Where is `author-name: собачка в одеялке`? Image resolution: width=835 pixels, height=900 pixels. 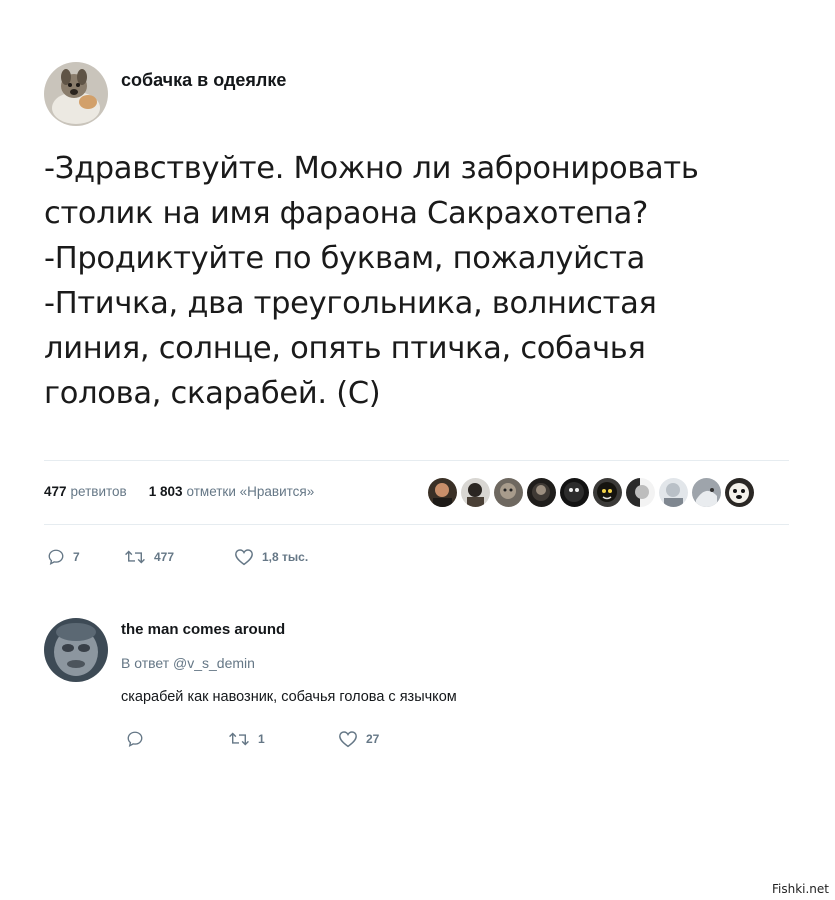 author-name: собачка в одеялке is located at coordinates (203, 80).